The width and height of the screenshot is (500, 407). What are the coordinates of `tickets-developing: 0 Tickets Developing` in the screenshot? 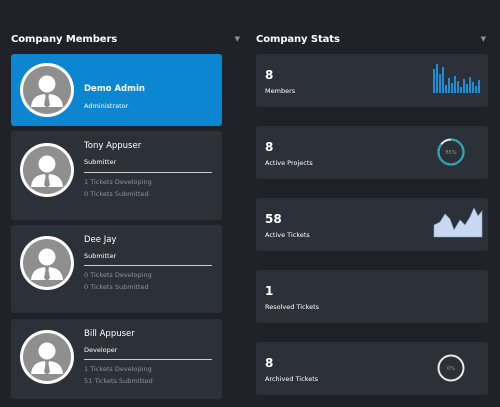 It's located at (118, 275).